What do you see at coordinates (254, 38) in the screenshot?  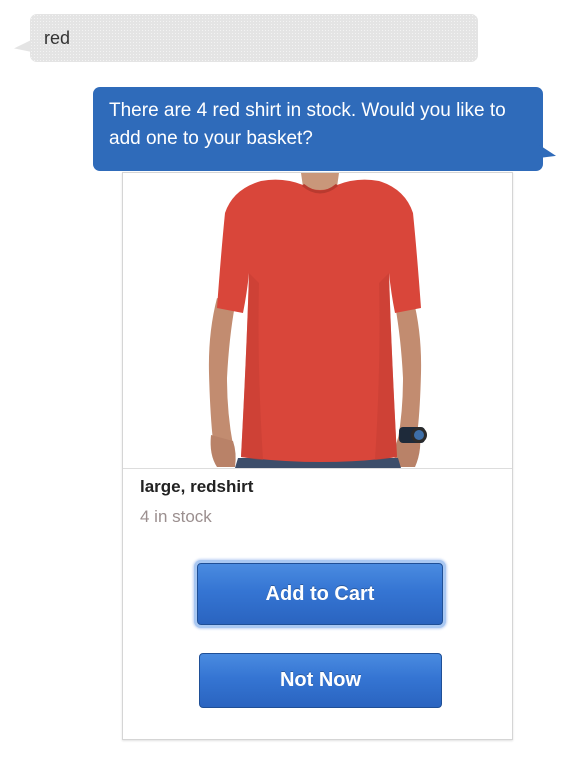 I see `user-message-bubble: red` at bounding box center [254, 38].